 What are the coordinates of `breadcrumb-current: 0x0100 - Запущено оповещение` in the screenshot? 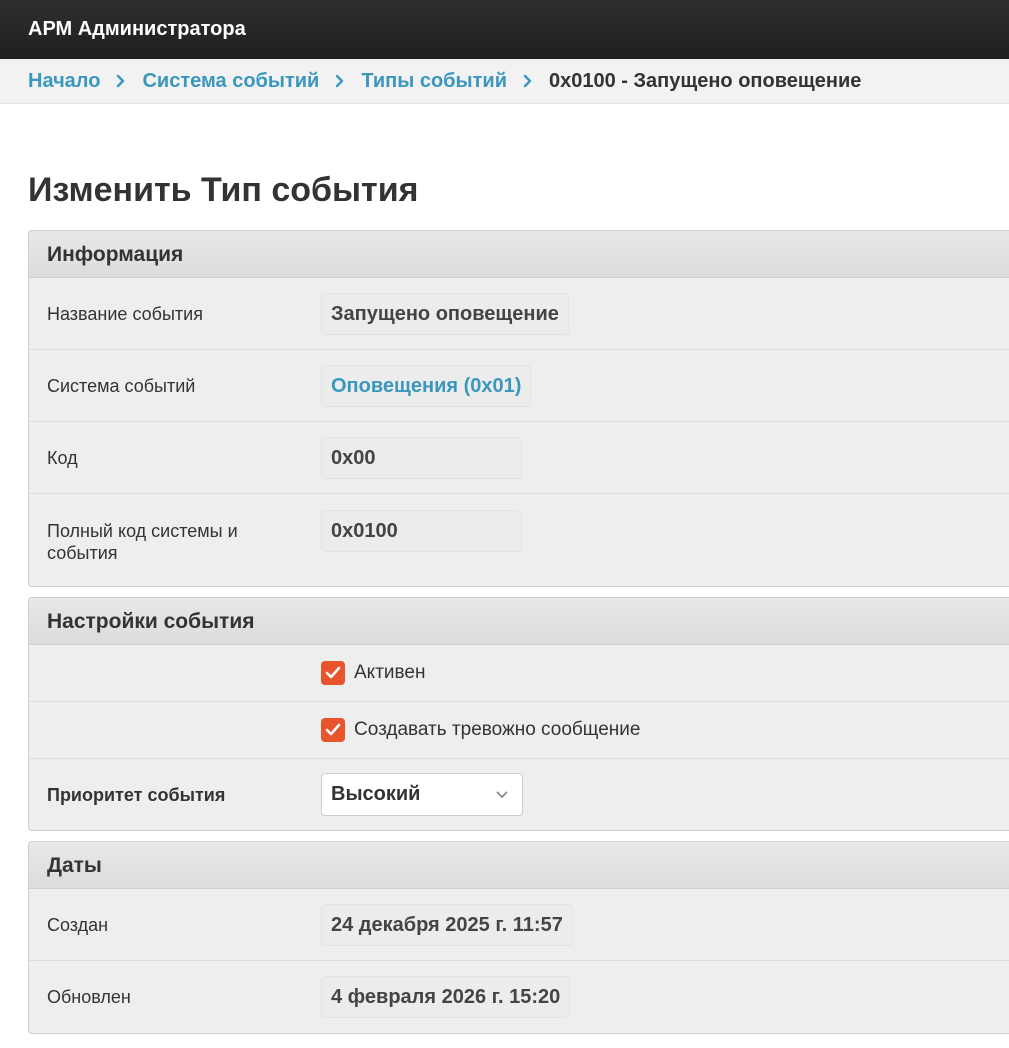 It's located at (705, 80).